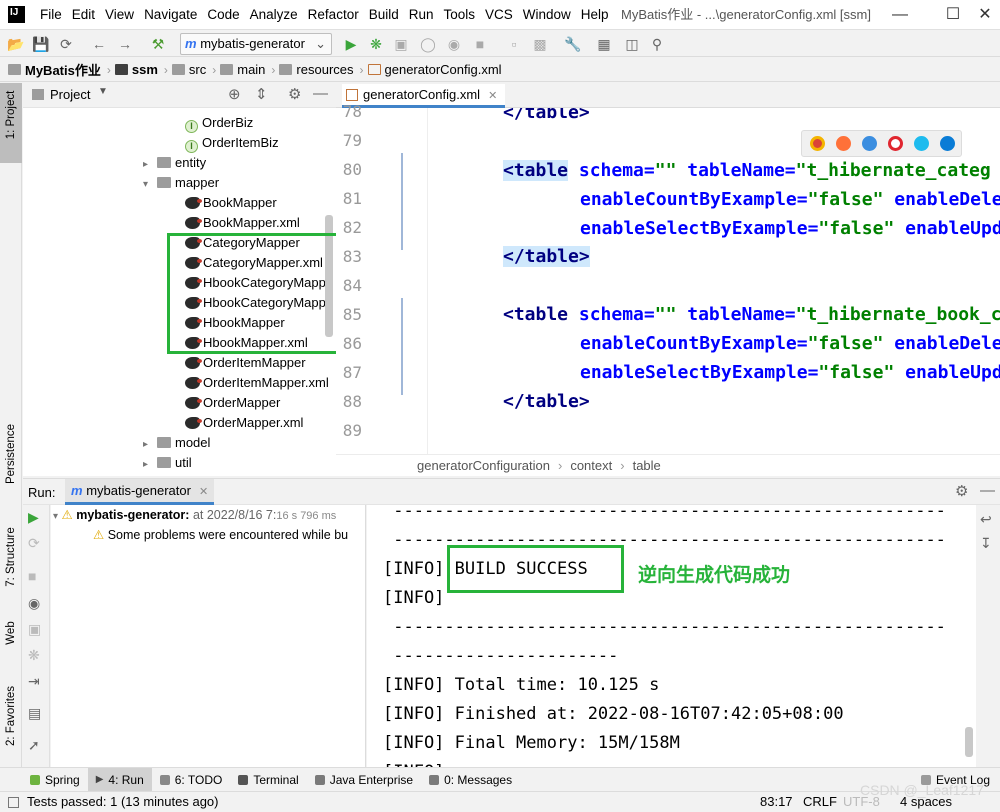  What do you see at coordinates (364, 780) in the screenshot?
I see `tool-tab-java-enterprise: Java Enterprise` at bounding box center [364, 780].